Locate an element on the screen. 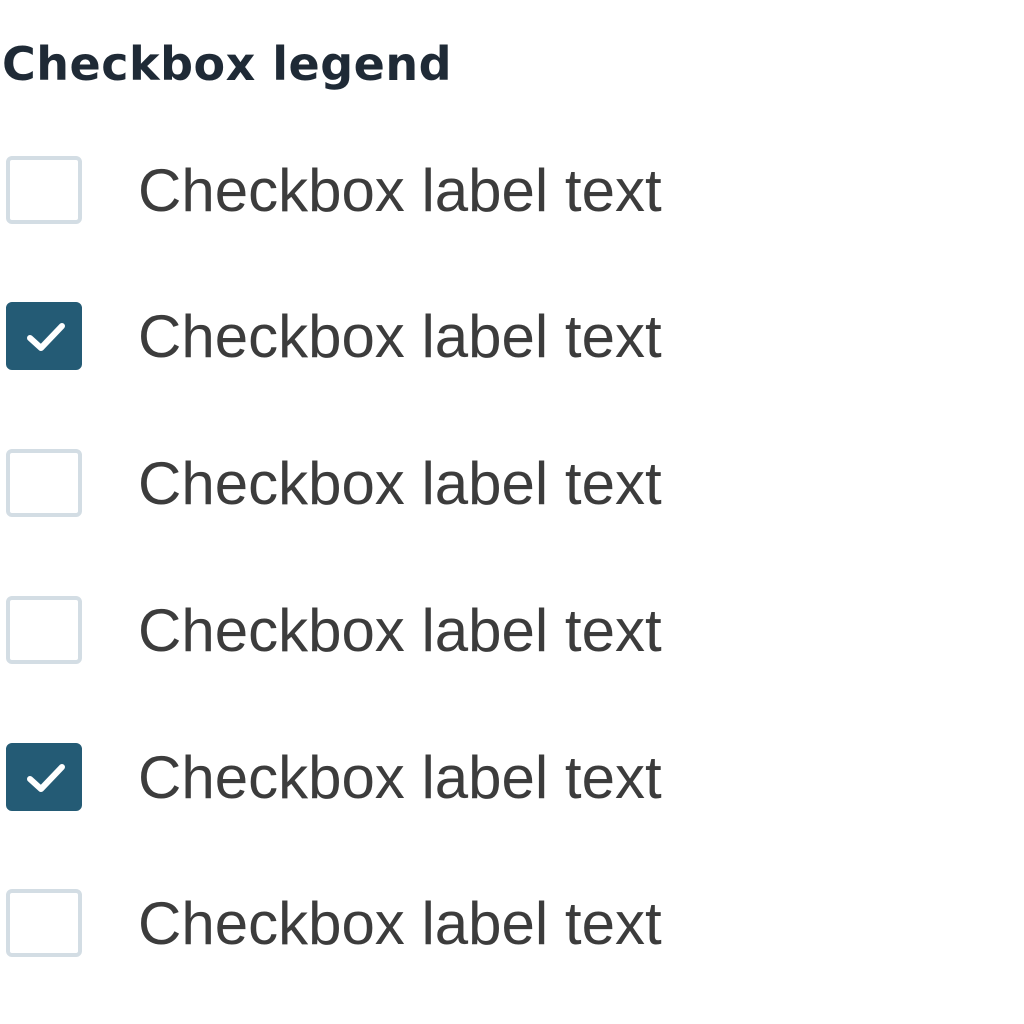  checkbox-label-1: Checkbox label text is located at coordinates (400, 191).